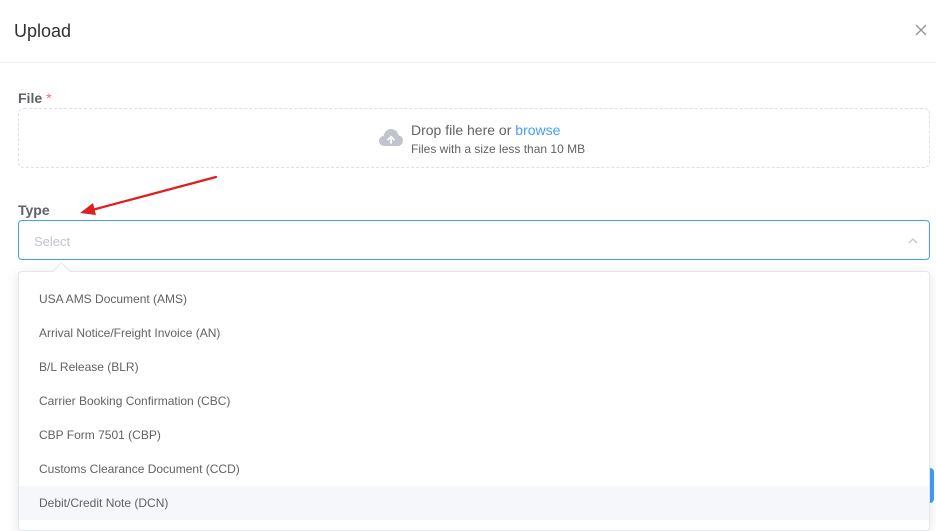 The width and height of the screenshot is (936, 531). I want to click on file-label-text: File, so click(30, 98).